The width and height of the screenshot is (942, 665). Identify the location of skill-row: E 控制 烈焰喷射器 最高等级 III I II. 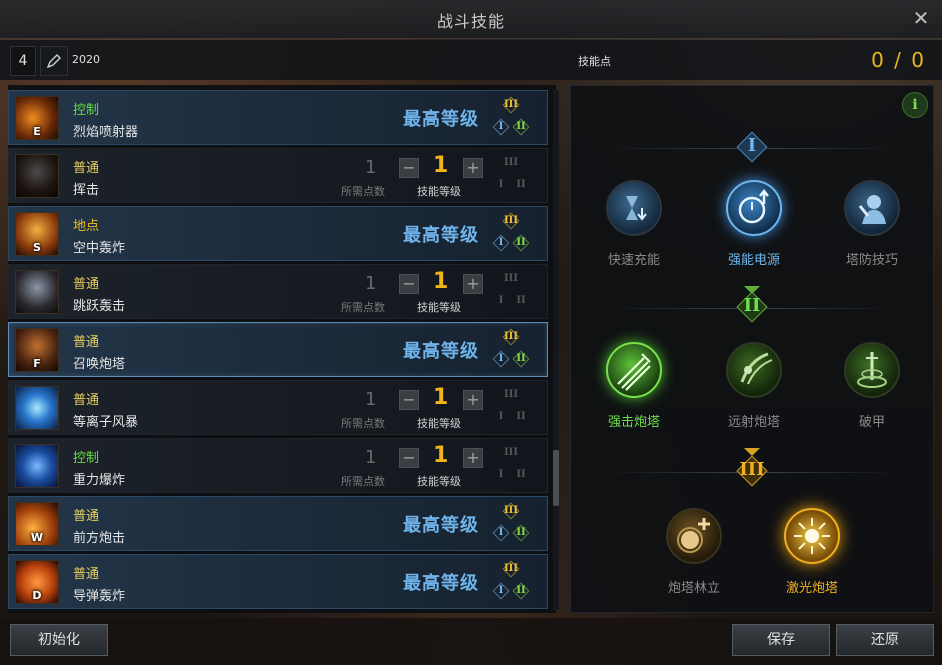
(278, 117).